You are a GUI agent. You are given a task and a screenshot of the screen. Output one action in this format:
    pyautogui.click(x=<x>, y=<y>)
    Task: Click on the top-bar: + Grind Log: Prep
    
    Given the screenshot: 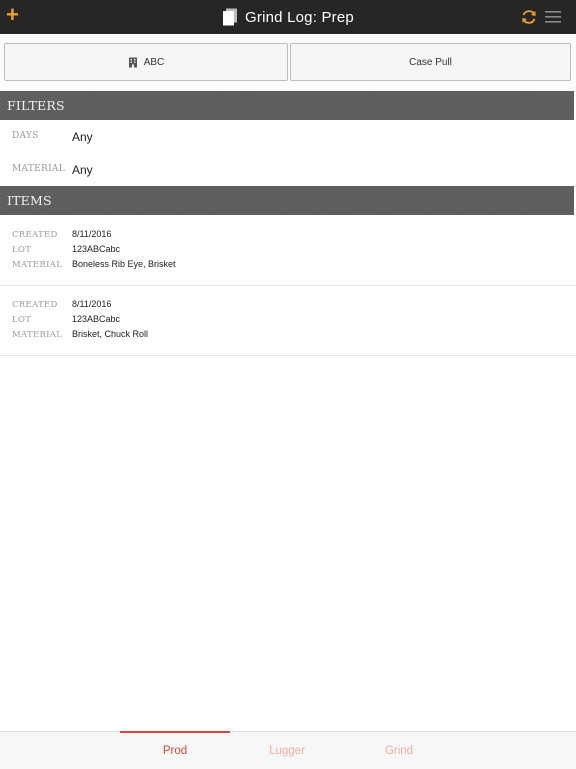 What is the action you would take?
    pyautogui.click(x=288, y=17)
    